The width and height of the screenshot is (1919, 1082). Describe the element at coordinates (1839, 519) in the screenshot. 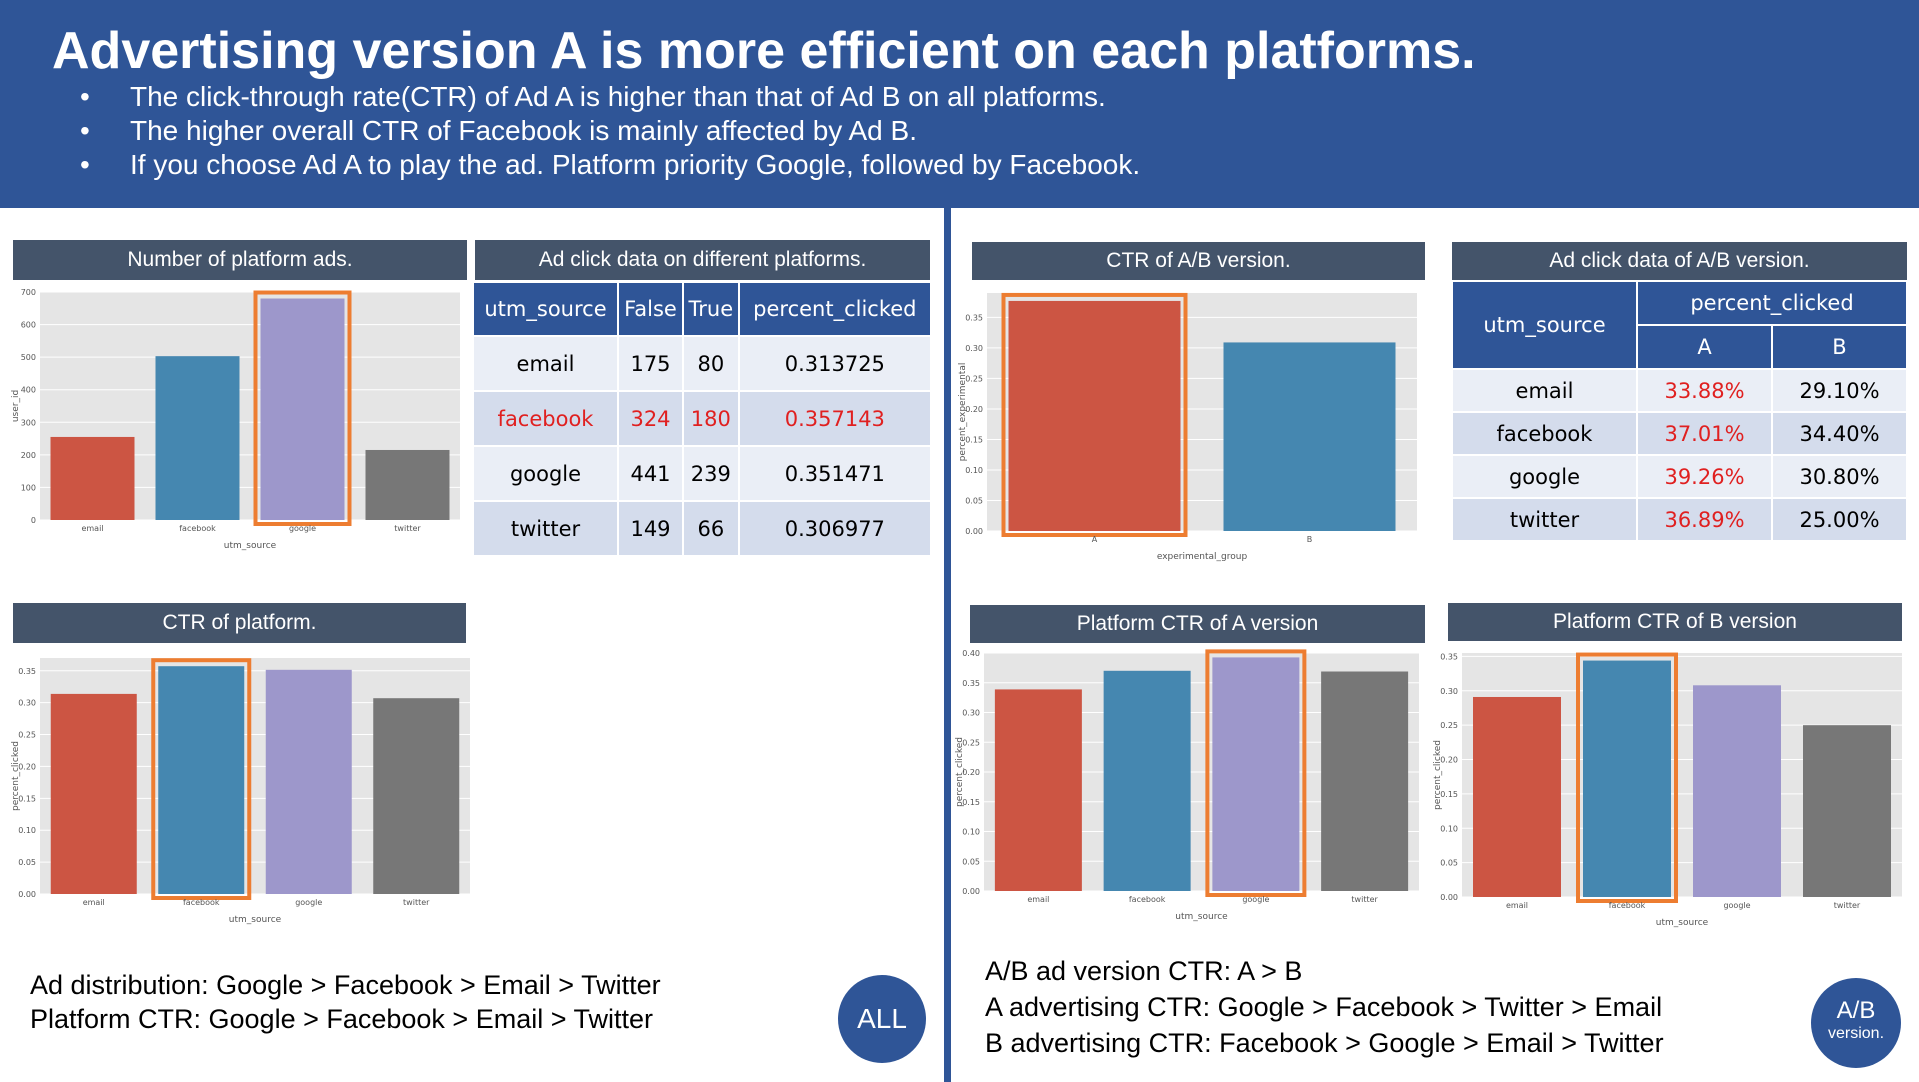

I see `cell-b: 25.00%` at that location.